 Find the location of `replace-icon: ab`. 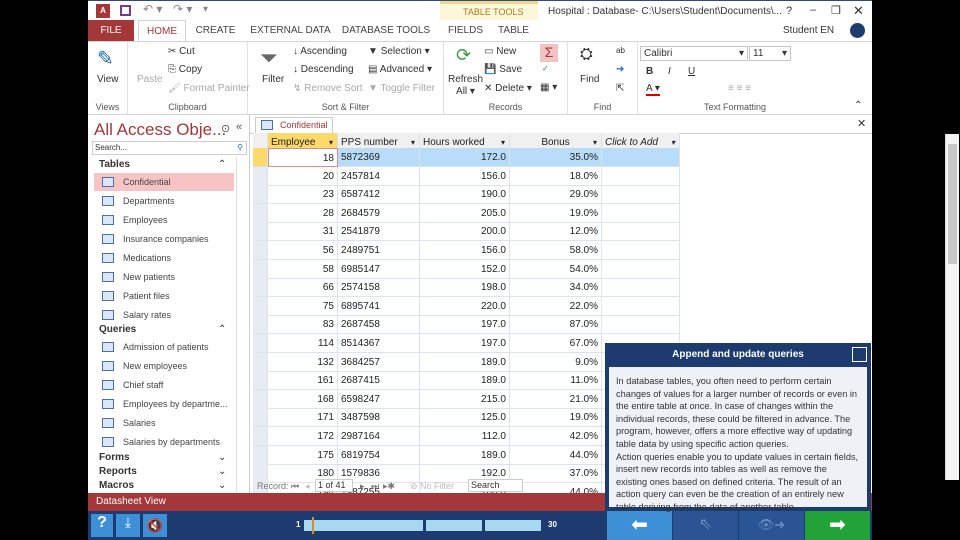

replace-icon: ab is located at coordinates (620, 50).